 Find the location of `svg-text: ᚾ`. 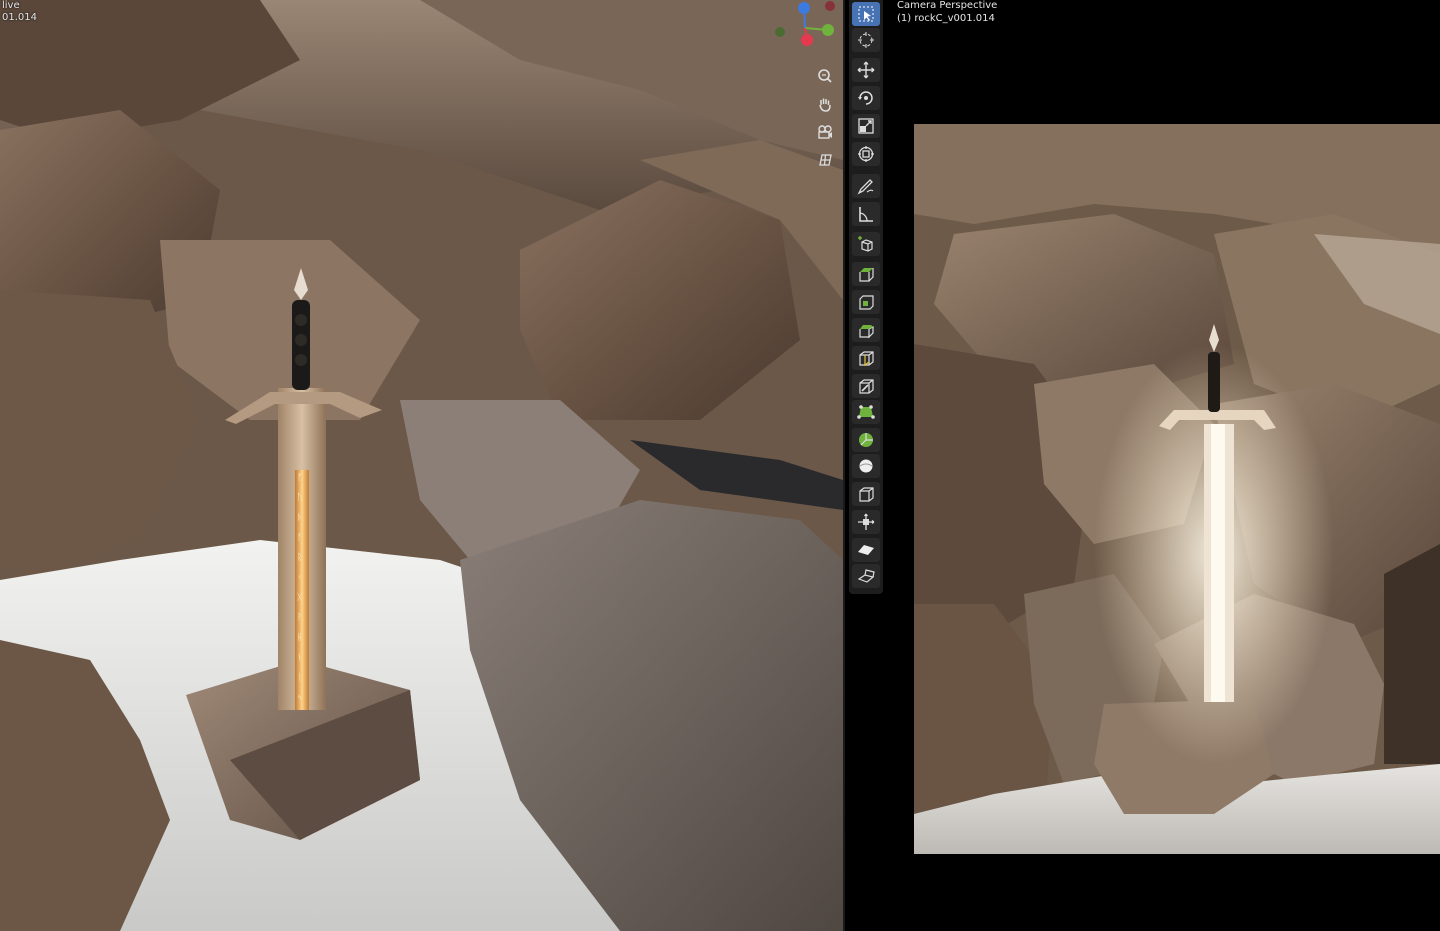

svg-text: ᚾ is located at coordinates (299, 657).